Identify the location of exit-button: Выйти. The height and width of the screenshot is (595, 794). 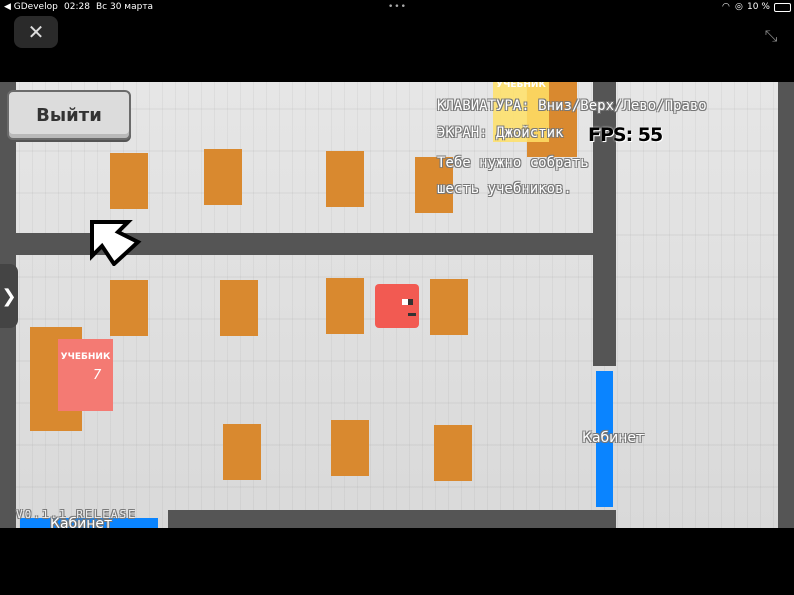
(69, 115).